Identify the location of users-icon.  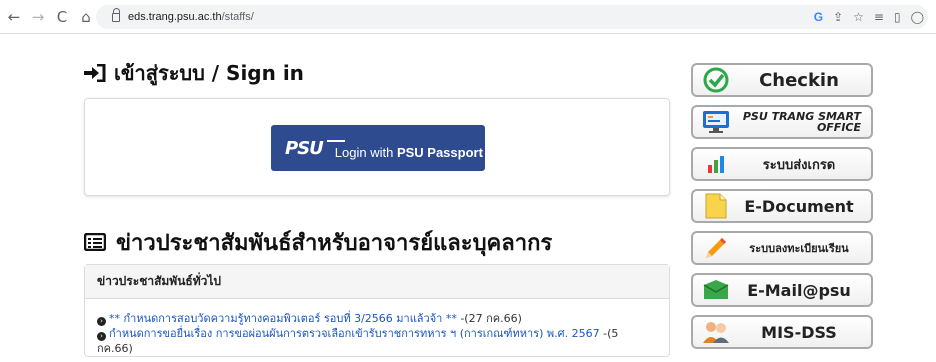
(716, 332).